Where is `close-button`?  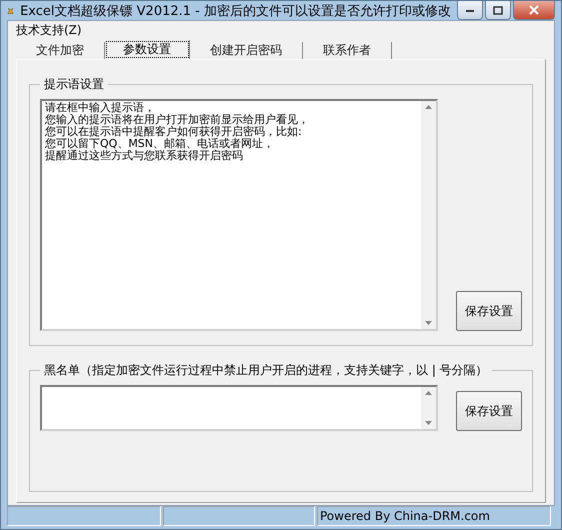
close-button is located at coordinates (534, 10).